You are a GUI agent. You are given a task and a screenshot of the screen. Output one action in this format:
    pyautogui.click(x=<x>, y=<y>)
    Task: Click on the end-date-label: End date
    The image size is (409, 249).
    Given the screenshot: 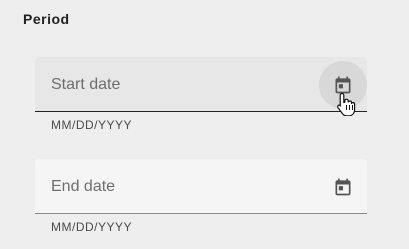 What is the action you would take?
    pyautogui.click(x=83, y=186)
    